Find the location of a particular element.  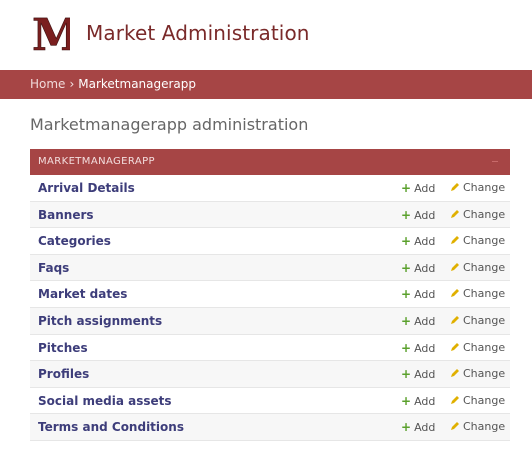

table-row: Banners + Add Change is located at coordinates (270, 215).